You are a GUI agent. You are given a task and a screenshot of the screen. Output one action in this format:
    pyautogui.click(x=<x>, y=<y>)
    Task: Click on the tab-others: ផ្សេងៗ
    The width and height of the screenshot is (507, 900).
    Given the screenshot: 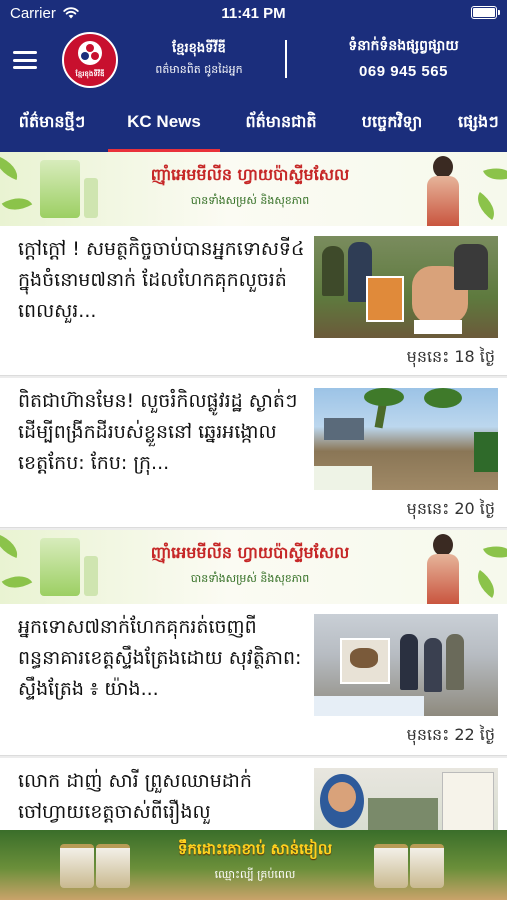 What is the action you would take?
    pyautogui.click(x=482, y=124)
    